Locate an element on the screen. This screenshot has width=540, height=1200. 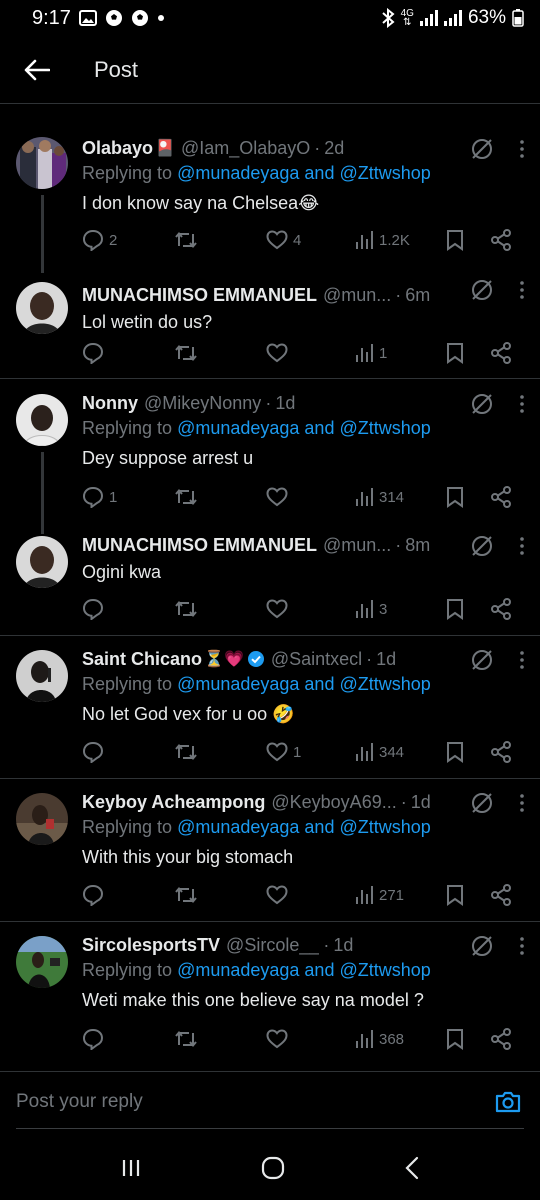
author-name: Saint Chicano is located at coordinates (142, 659).